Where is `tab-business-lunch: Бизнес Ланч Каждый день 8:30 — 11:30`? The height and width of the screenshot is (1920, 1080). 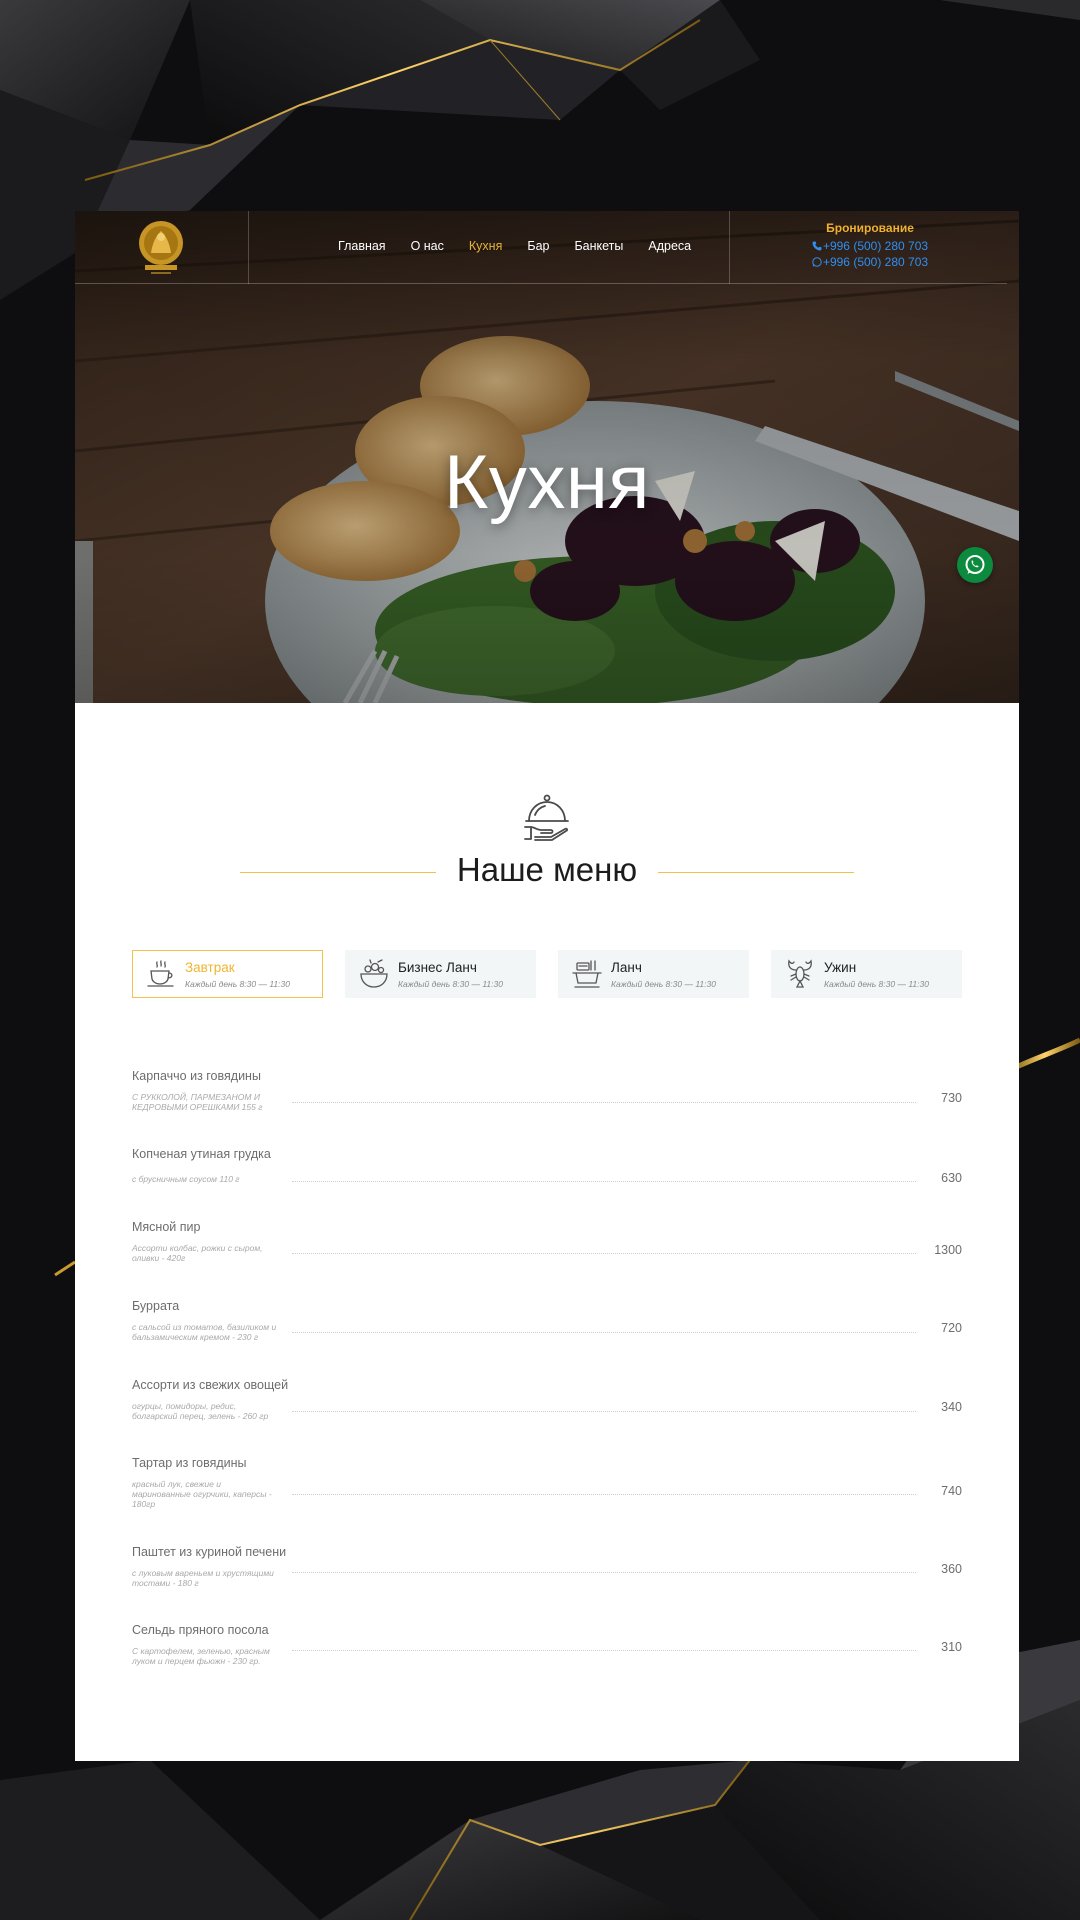
tab-business-lunch: Бизнес Ланч Каждый день 8:30 — 11:30 is located at coordinates (440, 974).